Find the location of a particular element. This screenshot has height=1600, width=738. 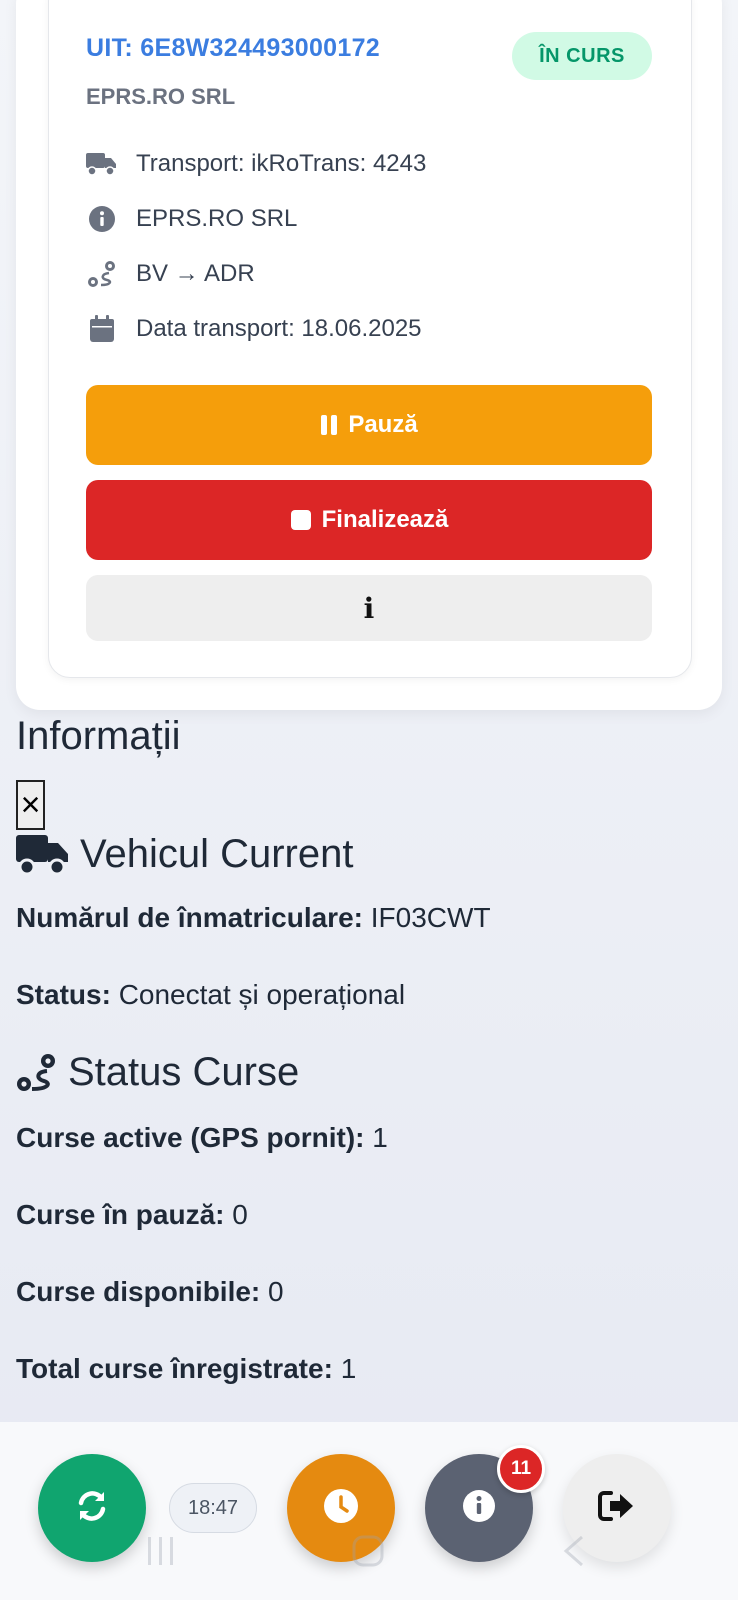

finish-button: Finalizează is located at coordinates (369, 520).